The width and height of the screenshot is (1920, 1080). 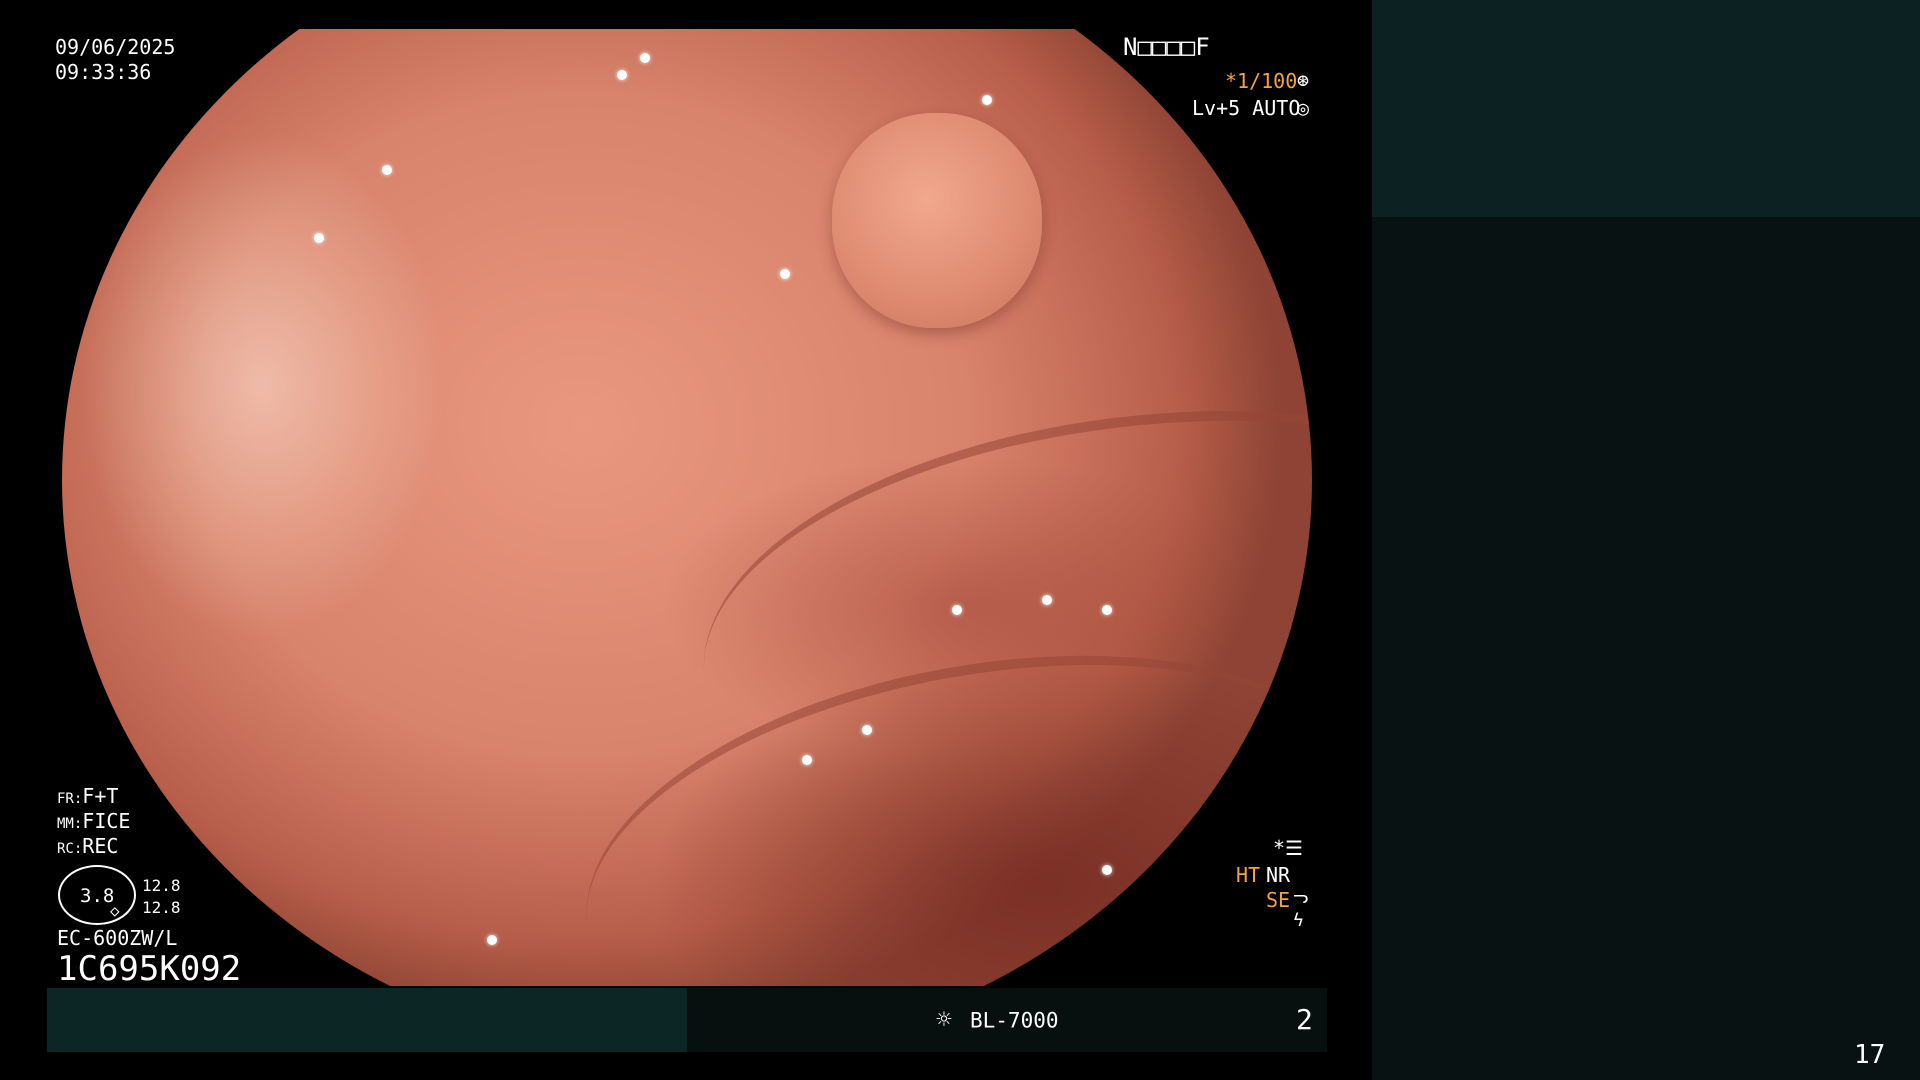 What do you see at coordinates (937, 220) in the screenshot?
I see `polyp-lesion` at bounding box center [937, 220].